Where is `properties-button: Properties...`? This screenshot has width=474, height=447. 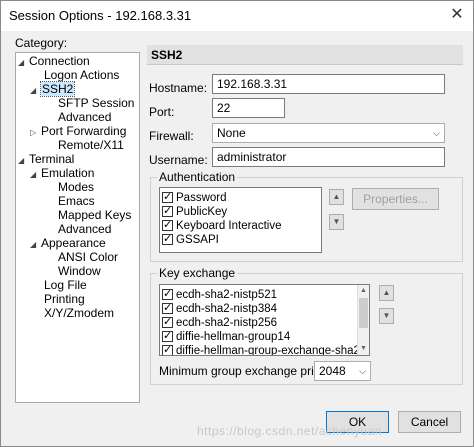 properties-button: Properties... is located at coordinates (395, 199).